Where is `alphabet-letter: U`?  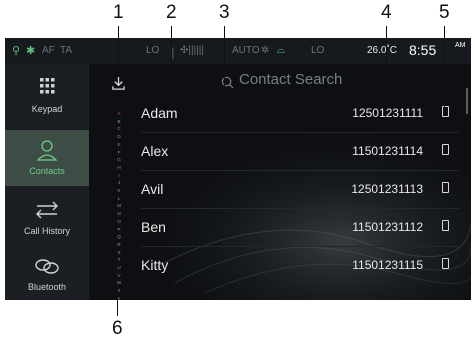 alphabet-letter: U is located at coordinates (119, 268).